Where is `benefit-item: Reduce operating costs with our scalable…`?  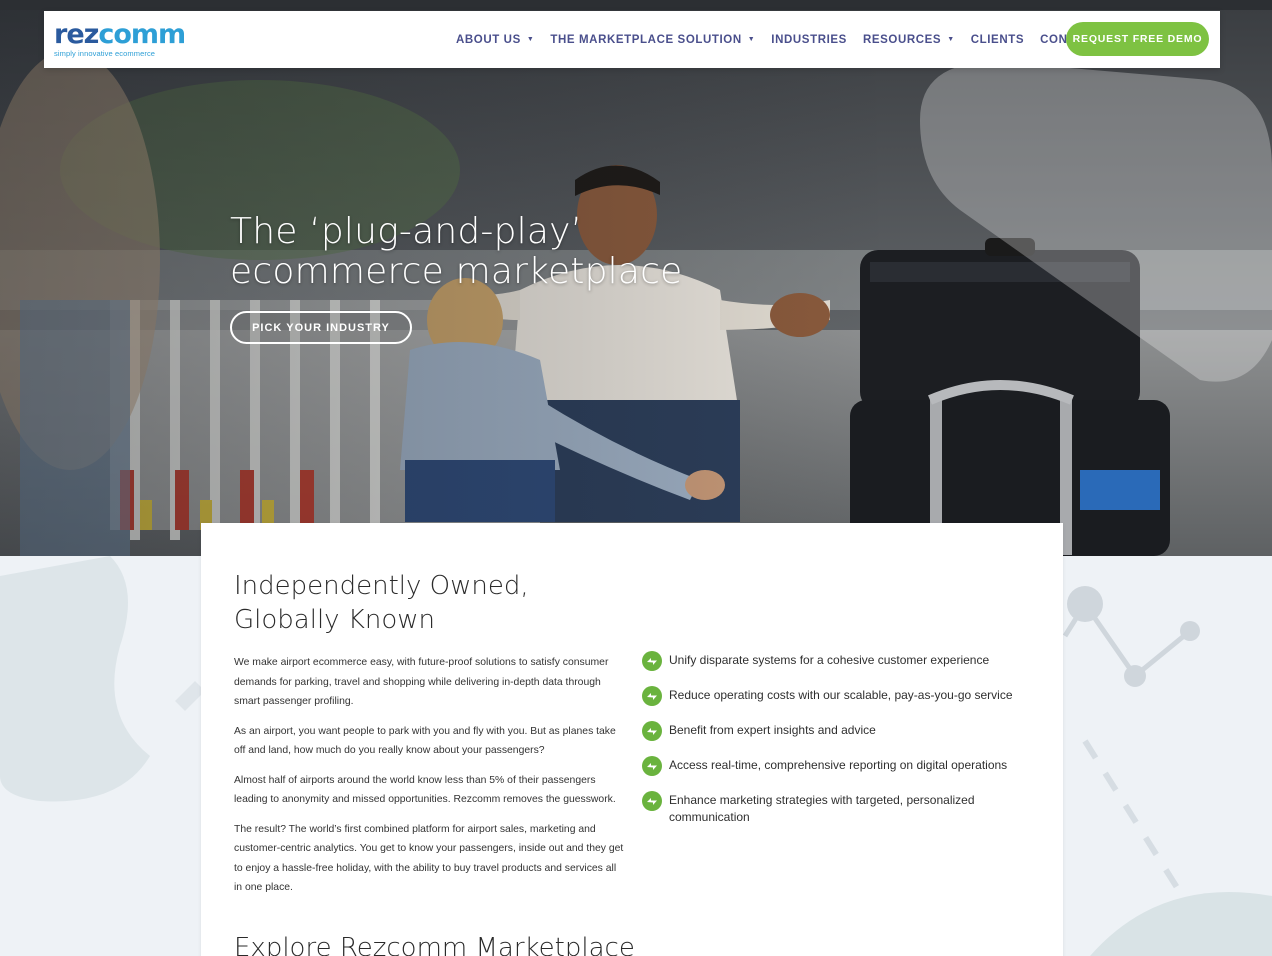
benefit-item: Reduce operating costs with our scalable… is located at coordinates (841, 696).